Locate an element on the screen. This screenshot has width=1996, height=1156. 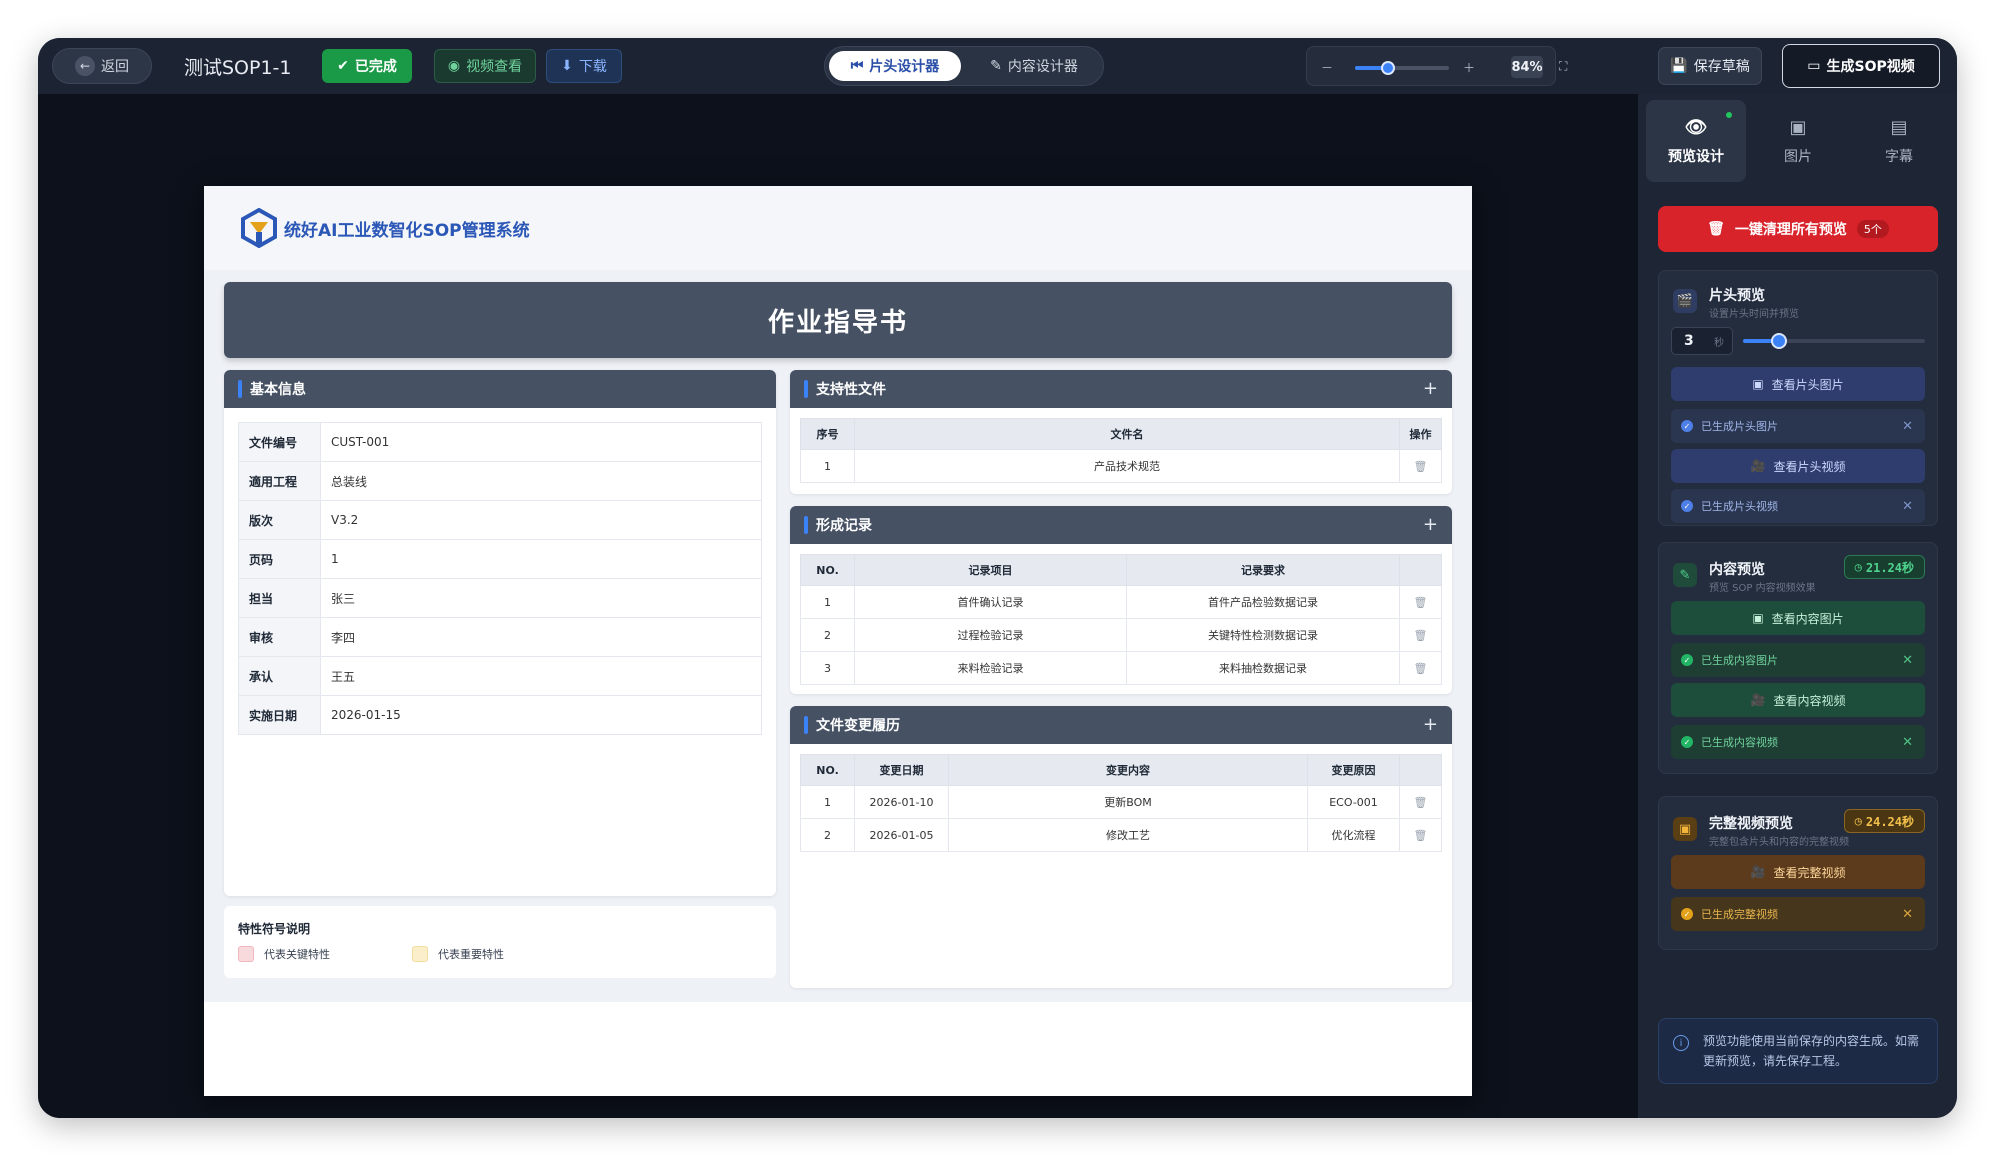
tab-label: 预览设计 is located at coordinates (1696, 156).